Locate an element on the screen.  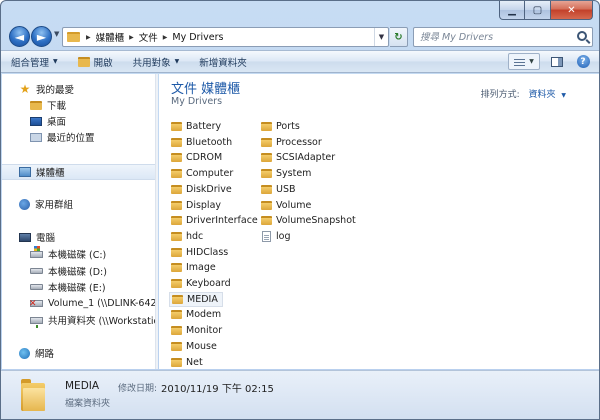
folder-item: CDROM is located at coordinates (197, 157).